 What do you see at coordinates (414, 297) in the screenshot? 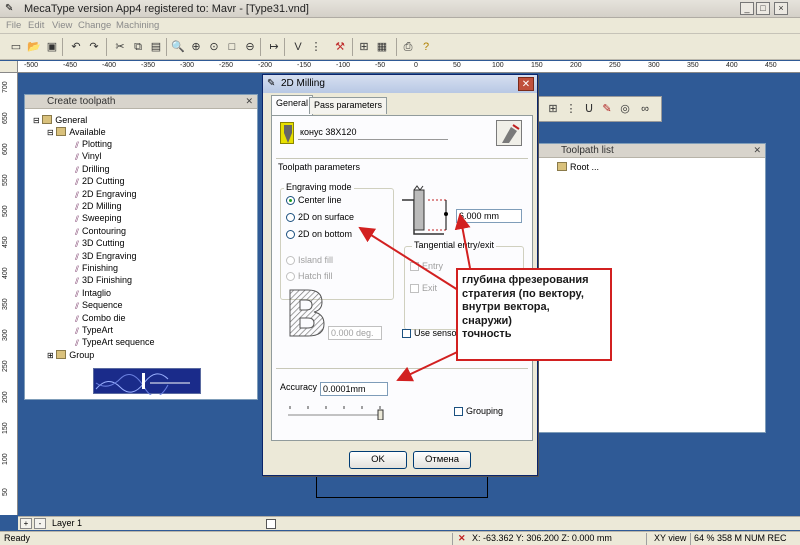
I see `annotation-arrows` at bounding box center [414, 297].